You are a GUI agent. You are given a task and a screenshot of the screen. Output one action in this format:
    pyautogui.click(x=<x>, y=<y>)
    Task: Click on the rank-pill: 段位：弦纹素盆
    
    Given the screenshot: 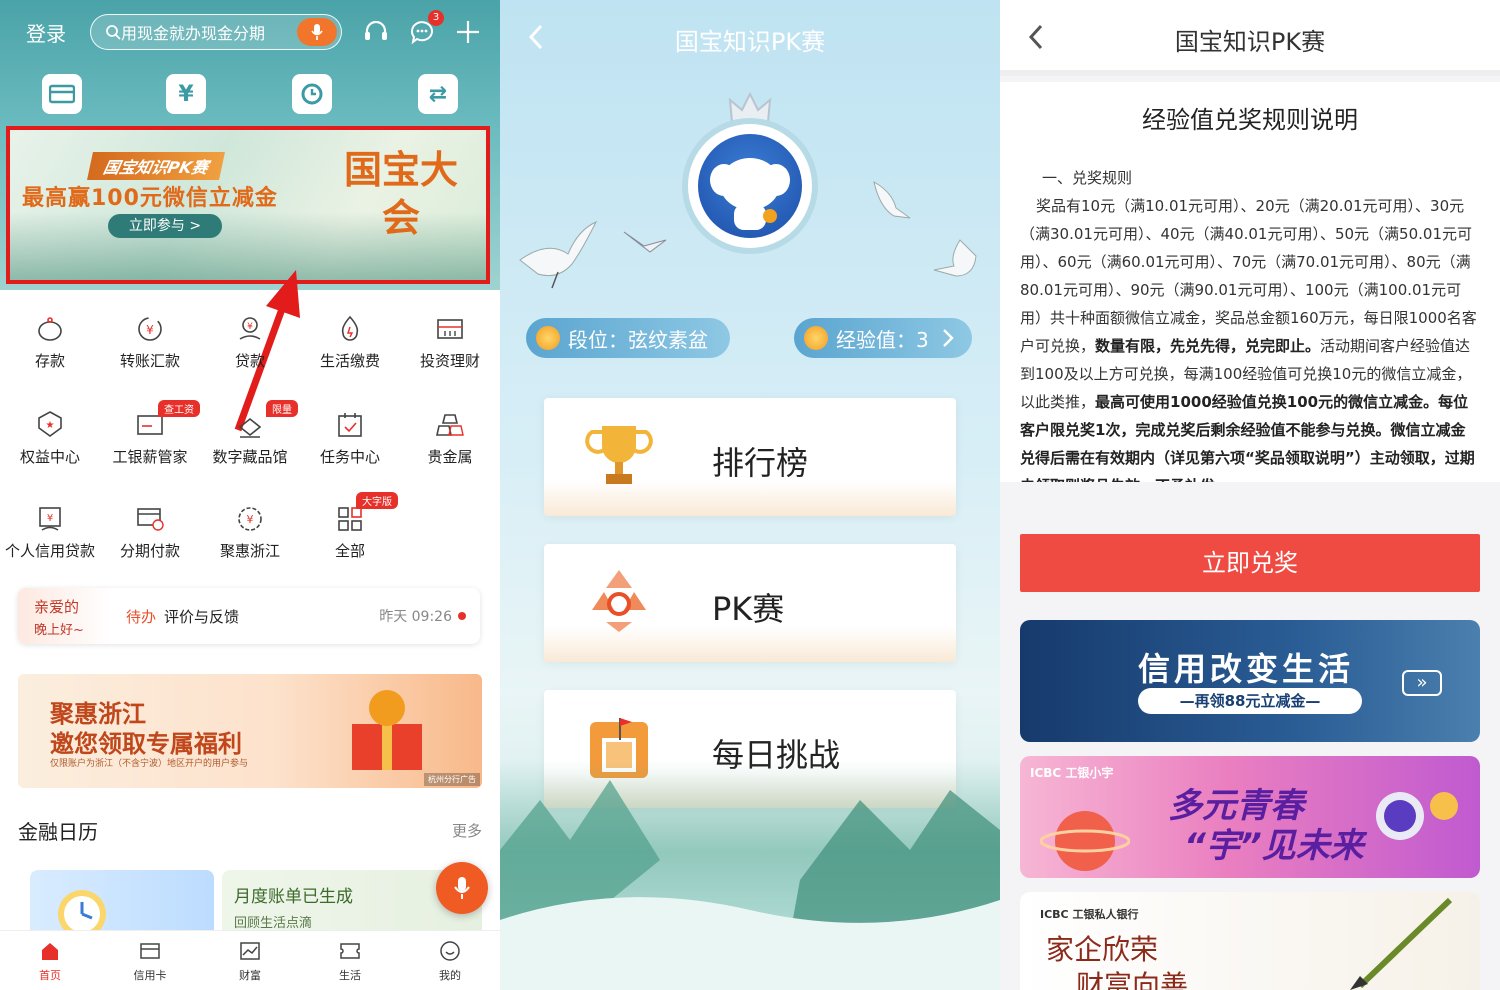 What is the action you would take?
    pyautogui.click(x=628, y=338)
    